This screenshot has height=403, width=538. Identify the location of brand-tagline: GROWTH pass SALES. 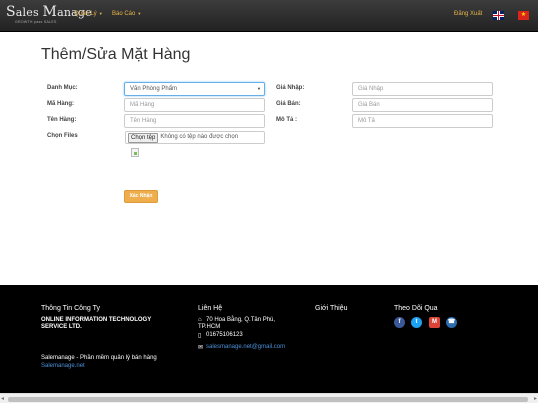
(36, 22).